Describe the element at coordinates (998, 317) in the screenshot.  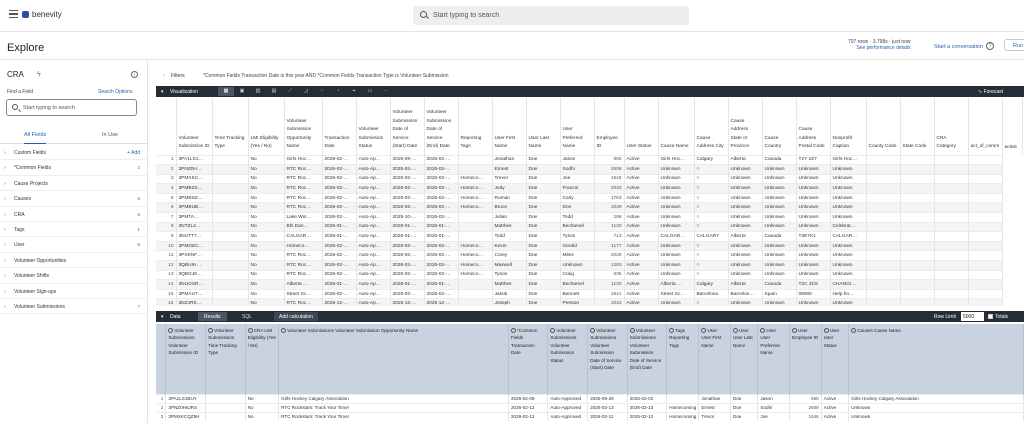
I see `totals-toggle: Totals` at that location.